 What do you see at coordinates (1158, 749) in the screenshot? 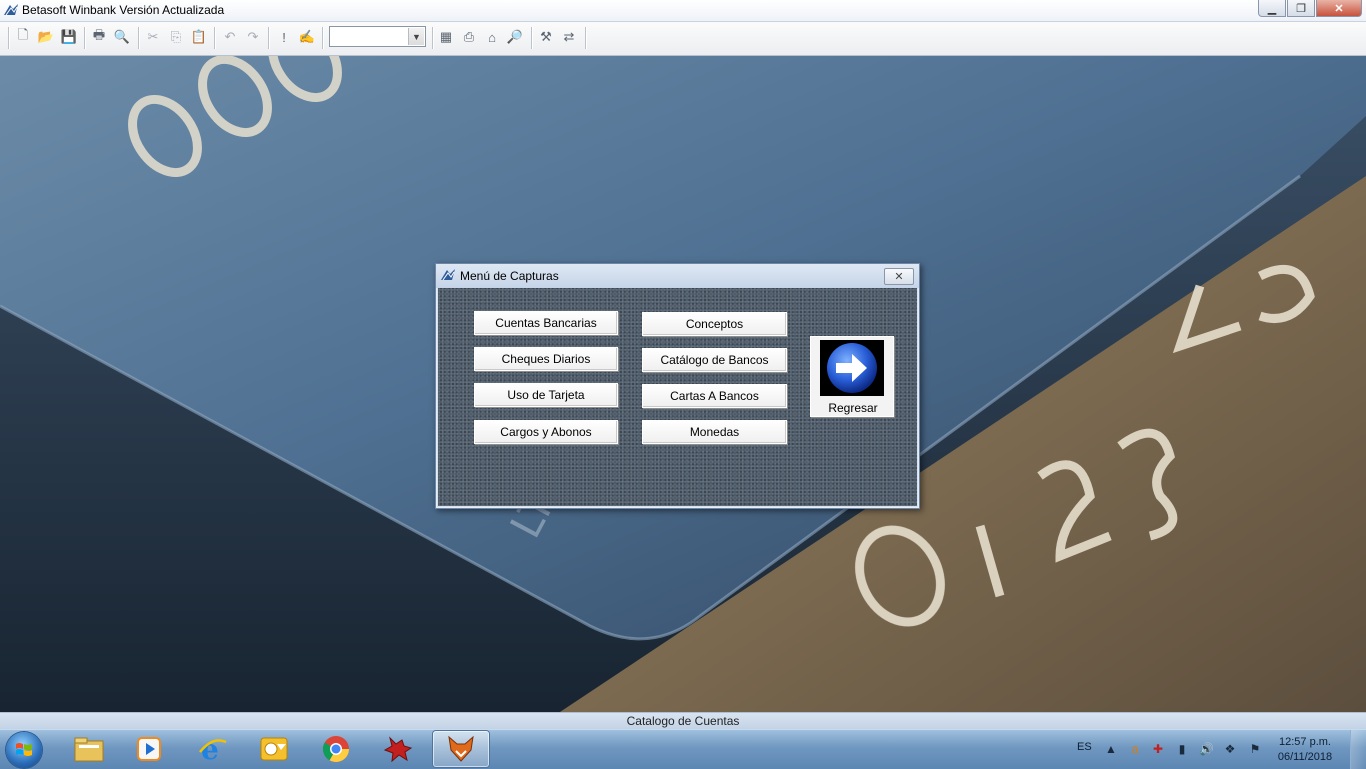
I see `security-icon: ✚` at bounding box center [1158, 749].